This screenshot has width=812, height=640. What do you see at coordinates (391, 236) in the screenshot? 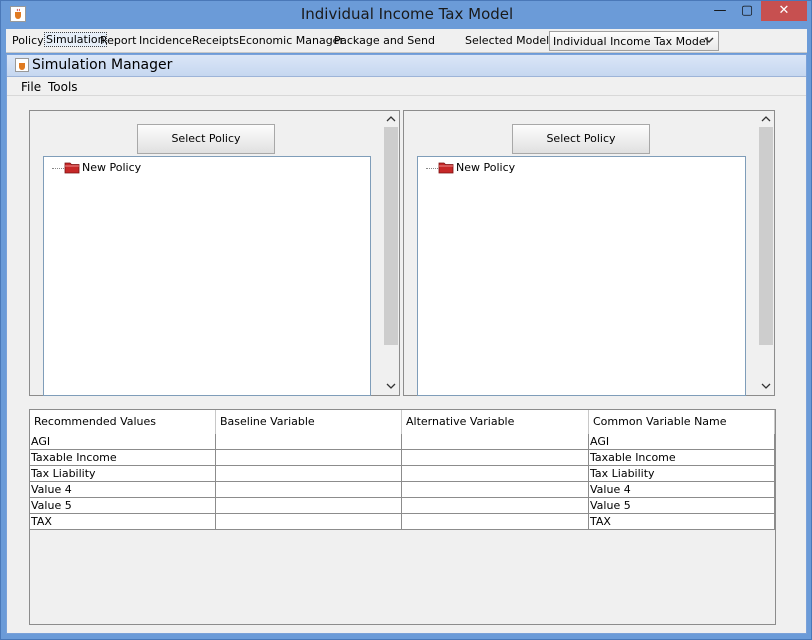
I see `scrollbar-thumb-left` at bounding box center [391, 236].